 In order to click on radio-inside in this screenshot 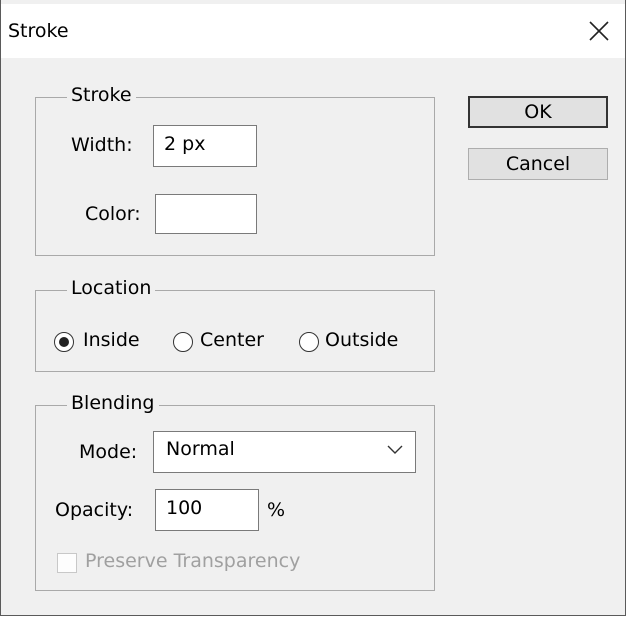, I will do `click(64, 342)`.